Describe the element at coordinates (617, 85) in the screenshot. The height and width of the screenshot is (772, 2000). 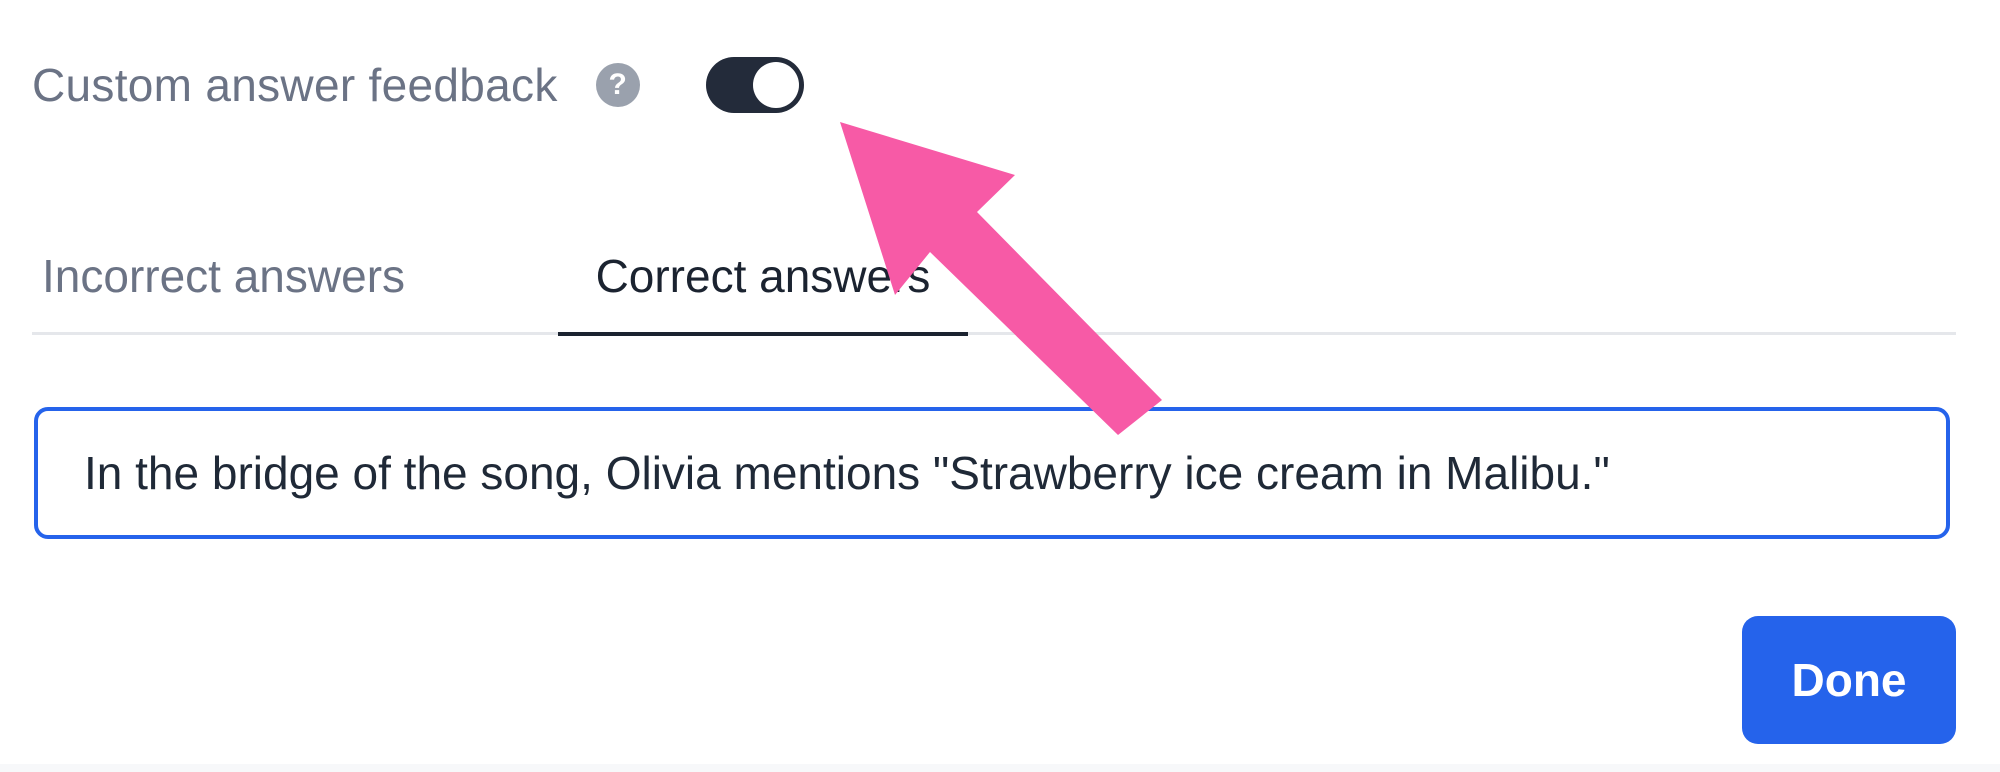
I see `help-icon: ?` at that location.